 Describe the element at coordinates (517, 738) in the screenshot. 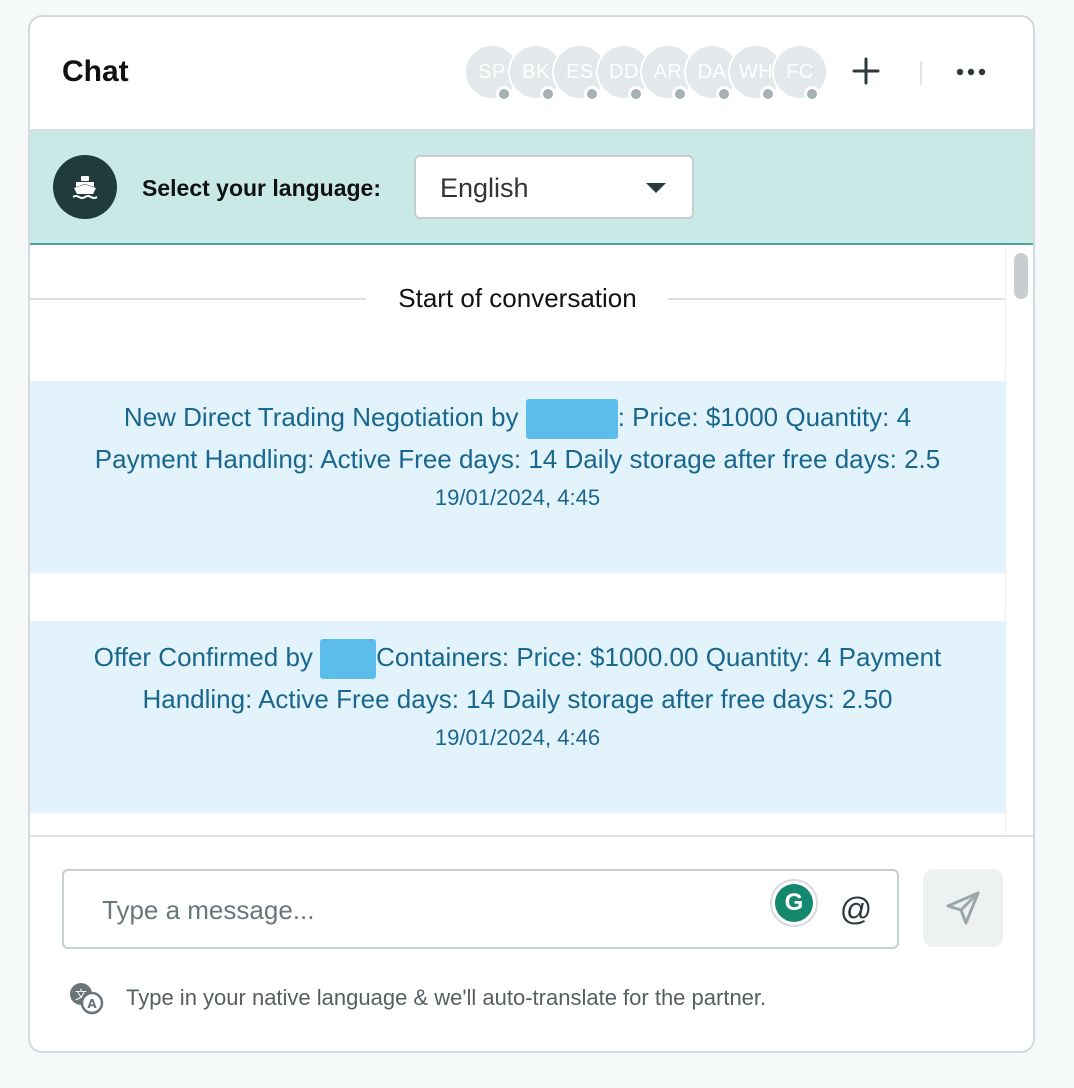

I see `message-timestamp: 19/01/2024, 4:46` at that location.